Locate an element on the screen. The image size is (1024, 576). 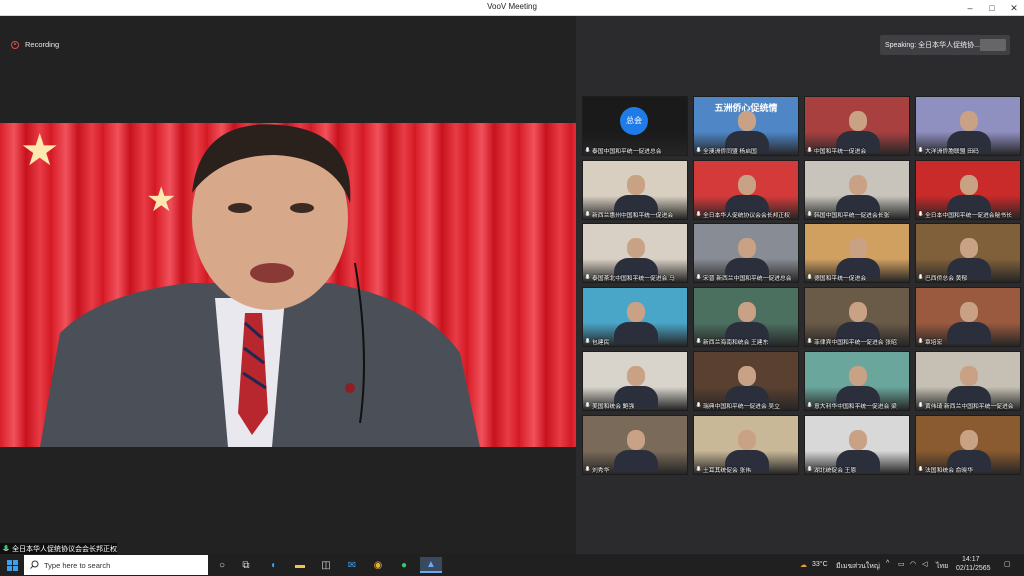
participant-caption: 全日本中国和平统一促进会秘书长 is located at coordinates (968, 214).